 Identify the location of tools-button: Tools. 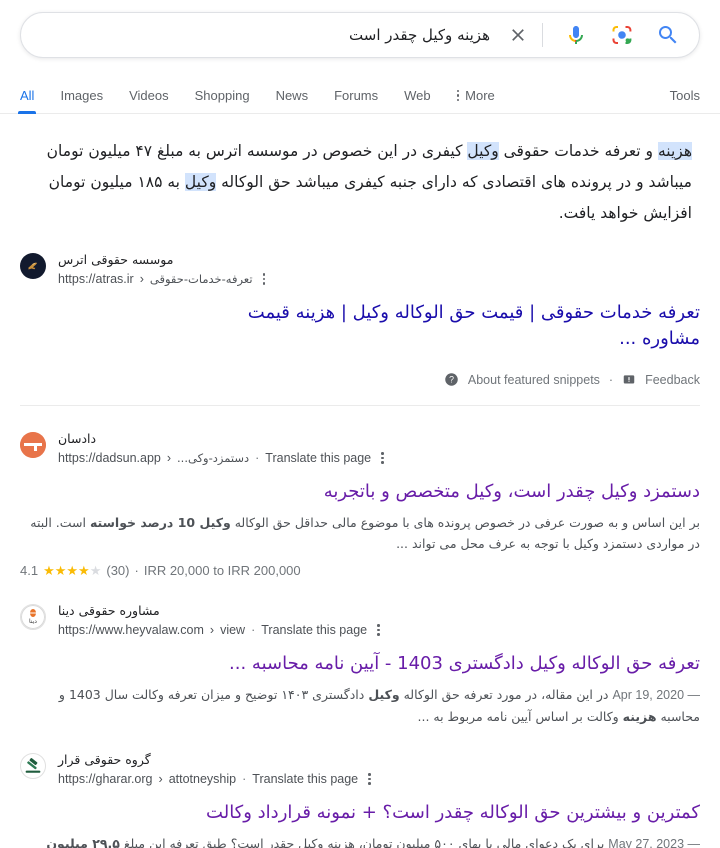
(685, 100).